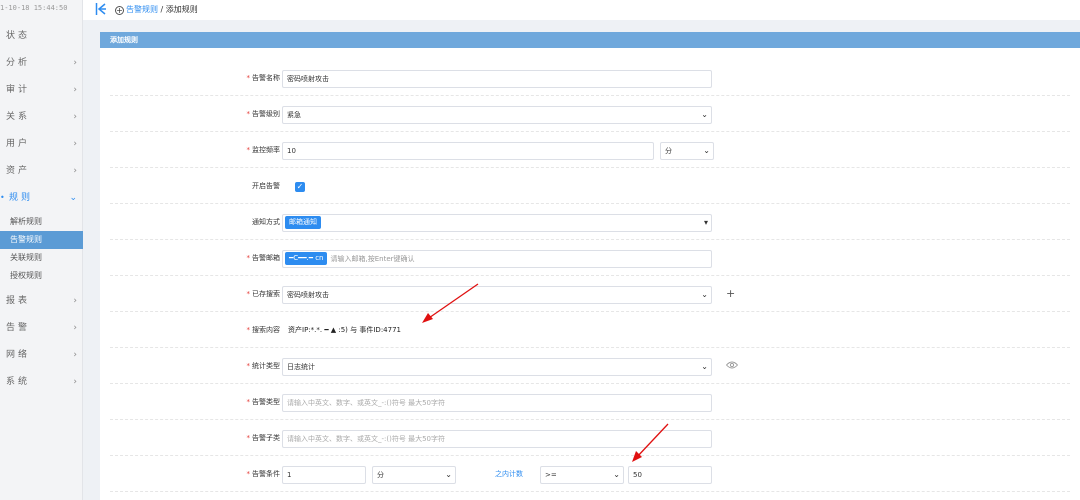 The image size is (1080, 500). Describe the element at coordinates (306, 258) in the screenshot. I see `email-tag: ━C━━.━ cn` at that location.